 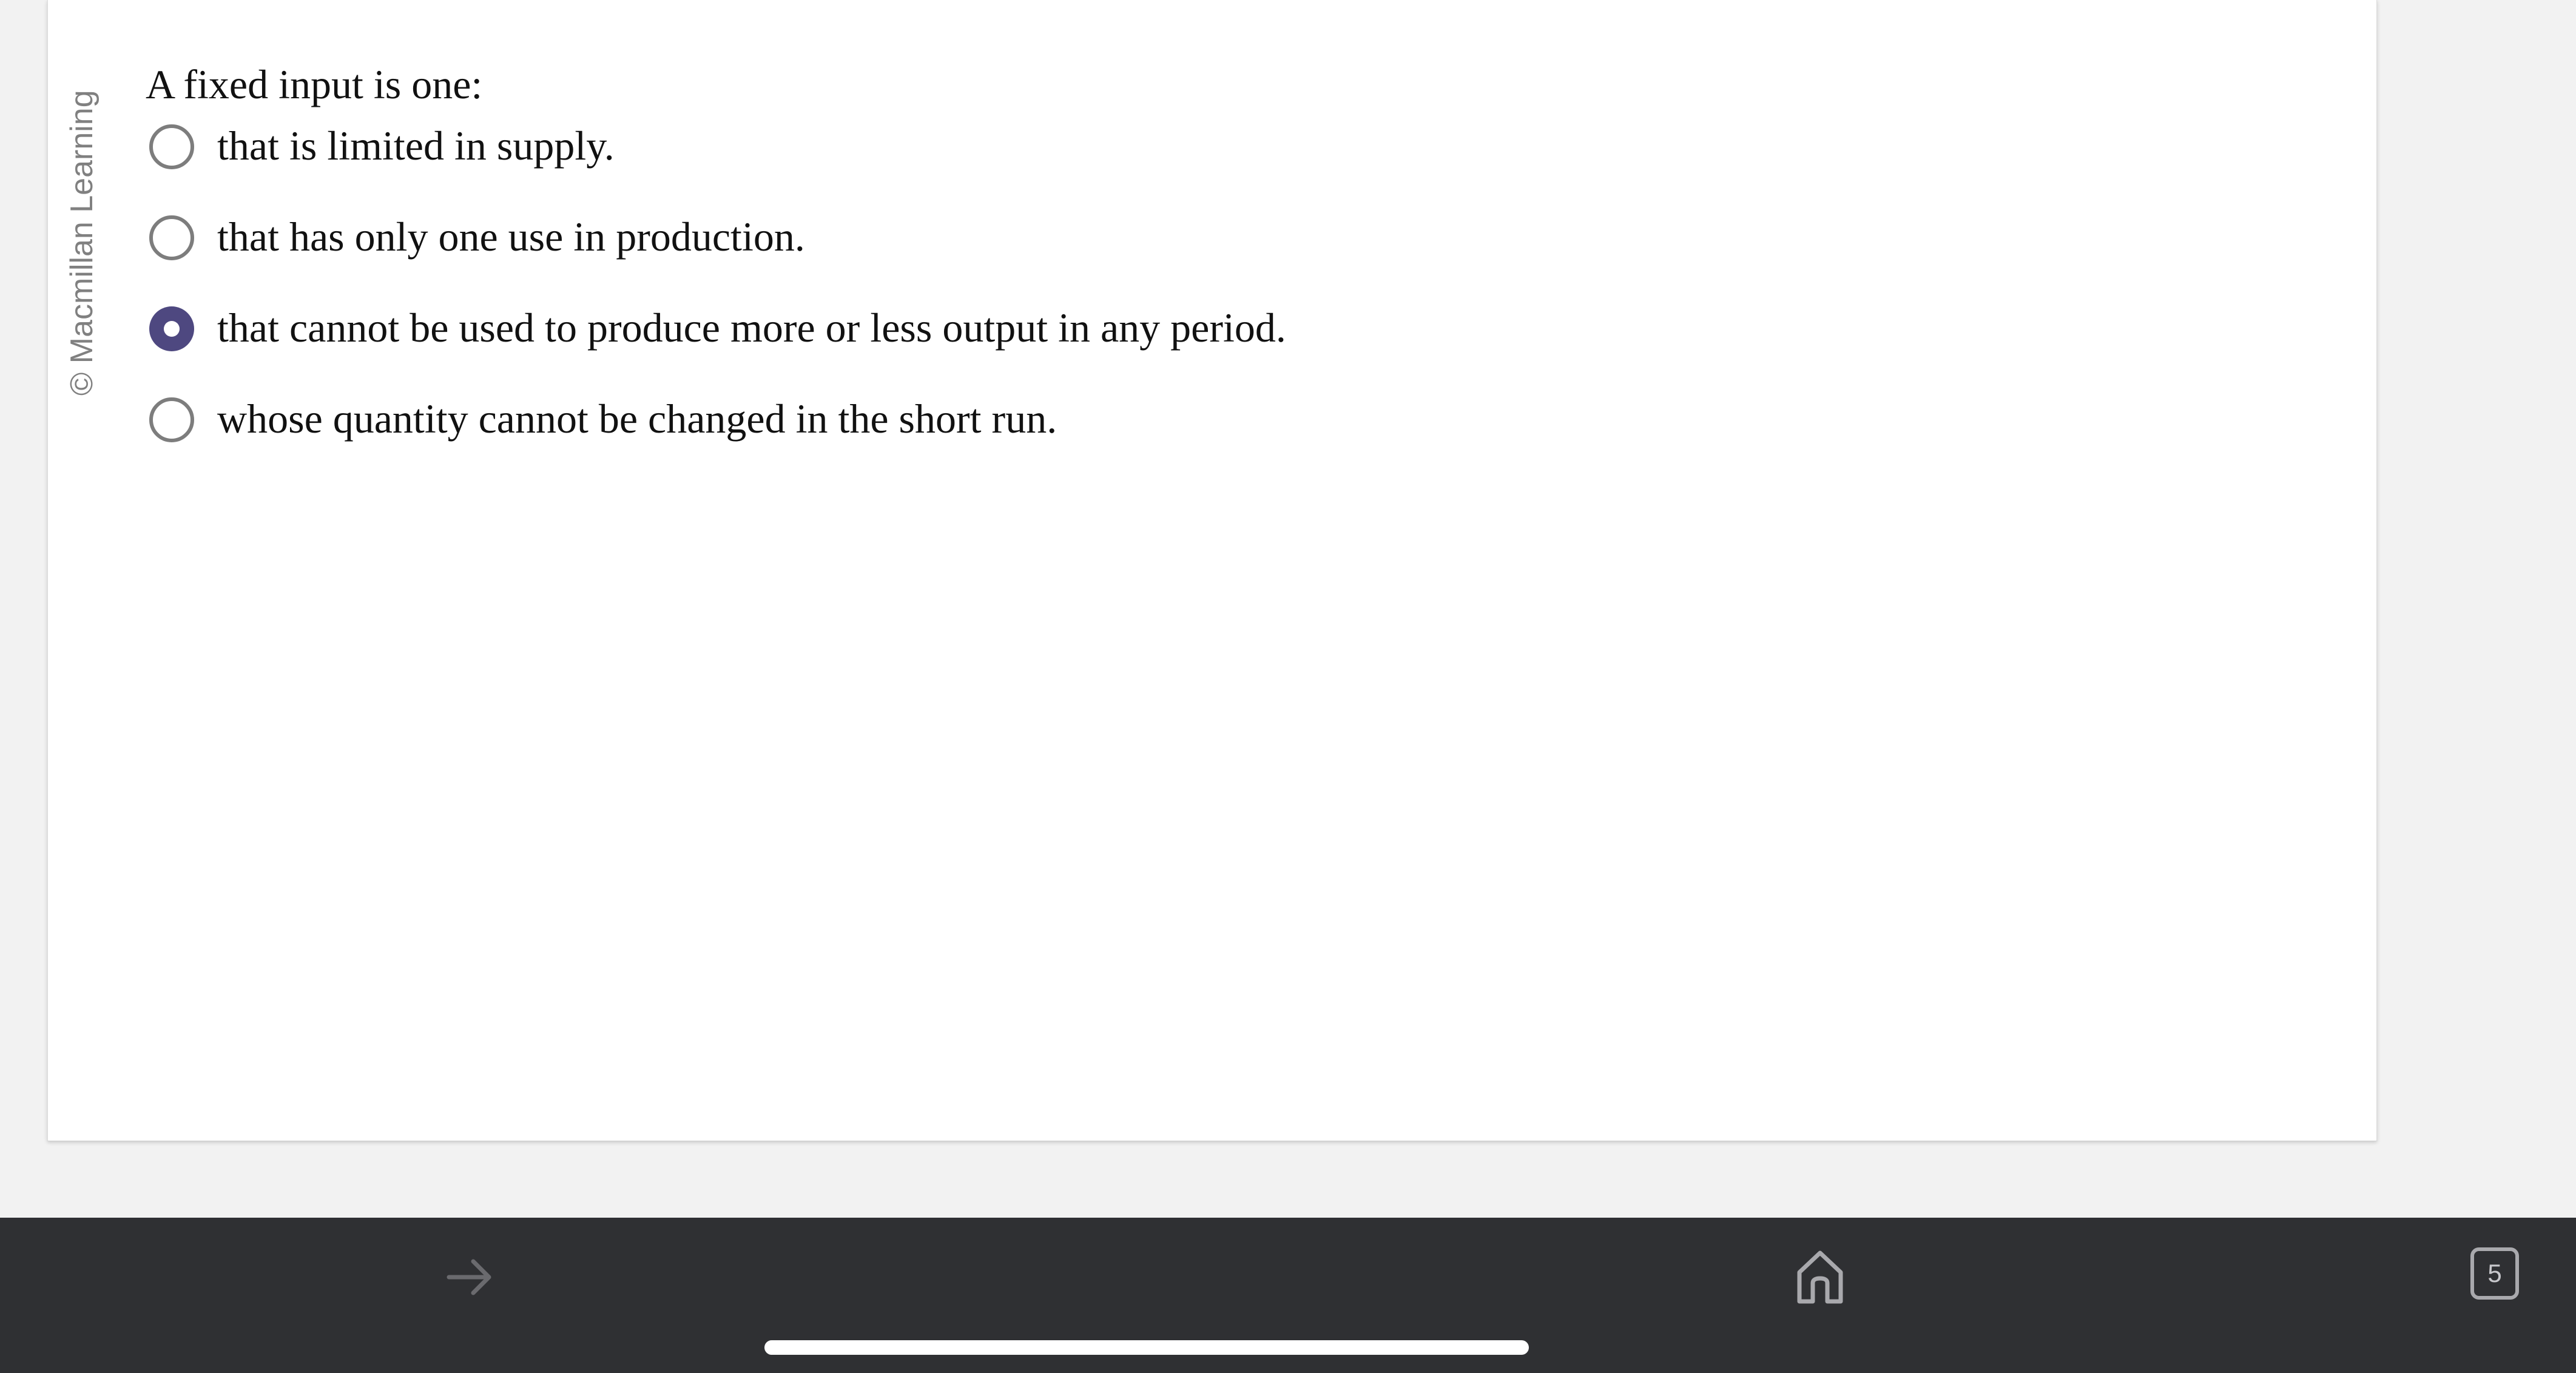 What do you see at coordinates (718, 163) in the screenshot?
I see `answer-option-1: that is limited in supply.` at bounding box center [718, 163].